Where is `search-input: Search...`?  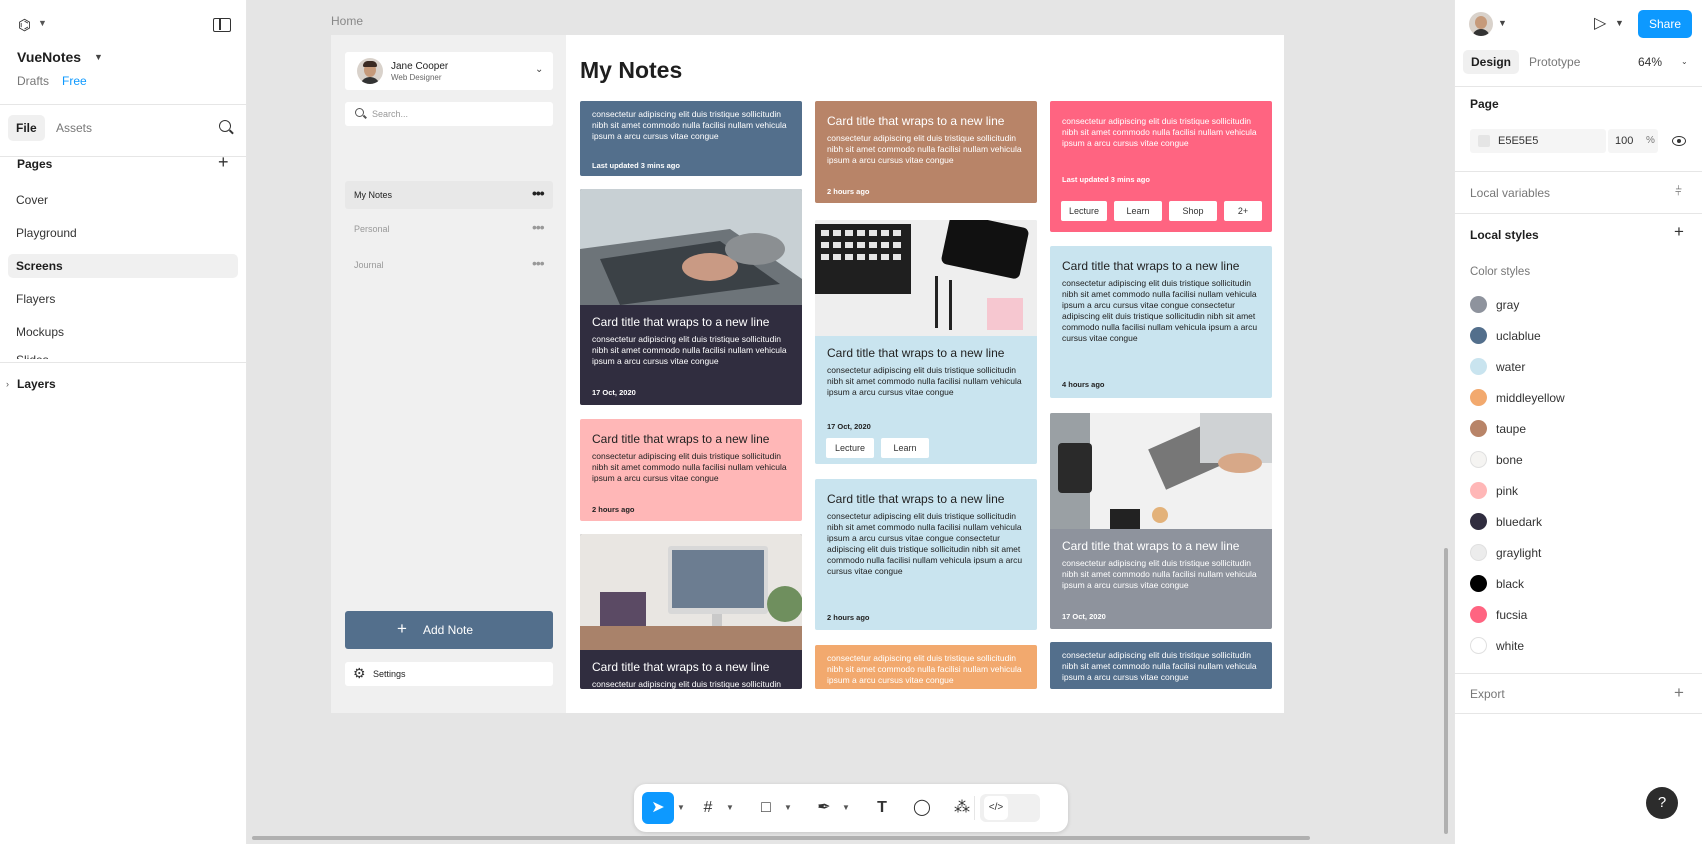 search-input: Search... is located at coordinates (449, 114).